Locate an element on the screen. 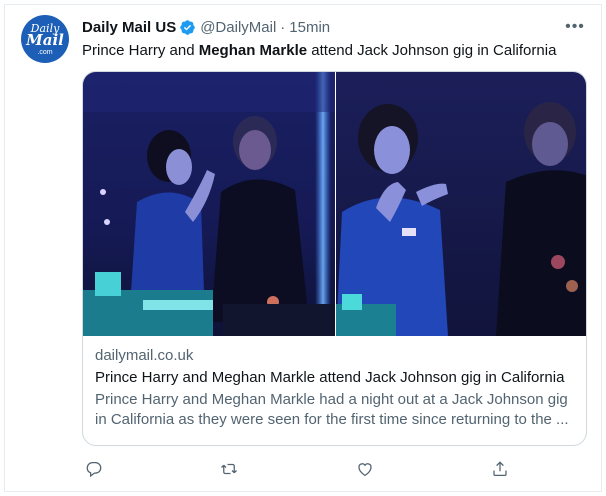 This screenshot has width=606, height=496. tweet-text-suffix: attend Jack Johnson gig in California is located at coordinates (432, 50).